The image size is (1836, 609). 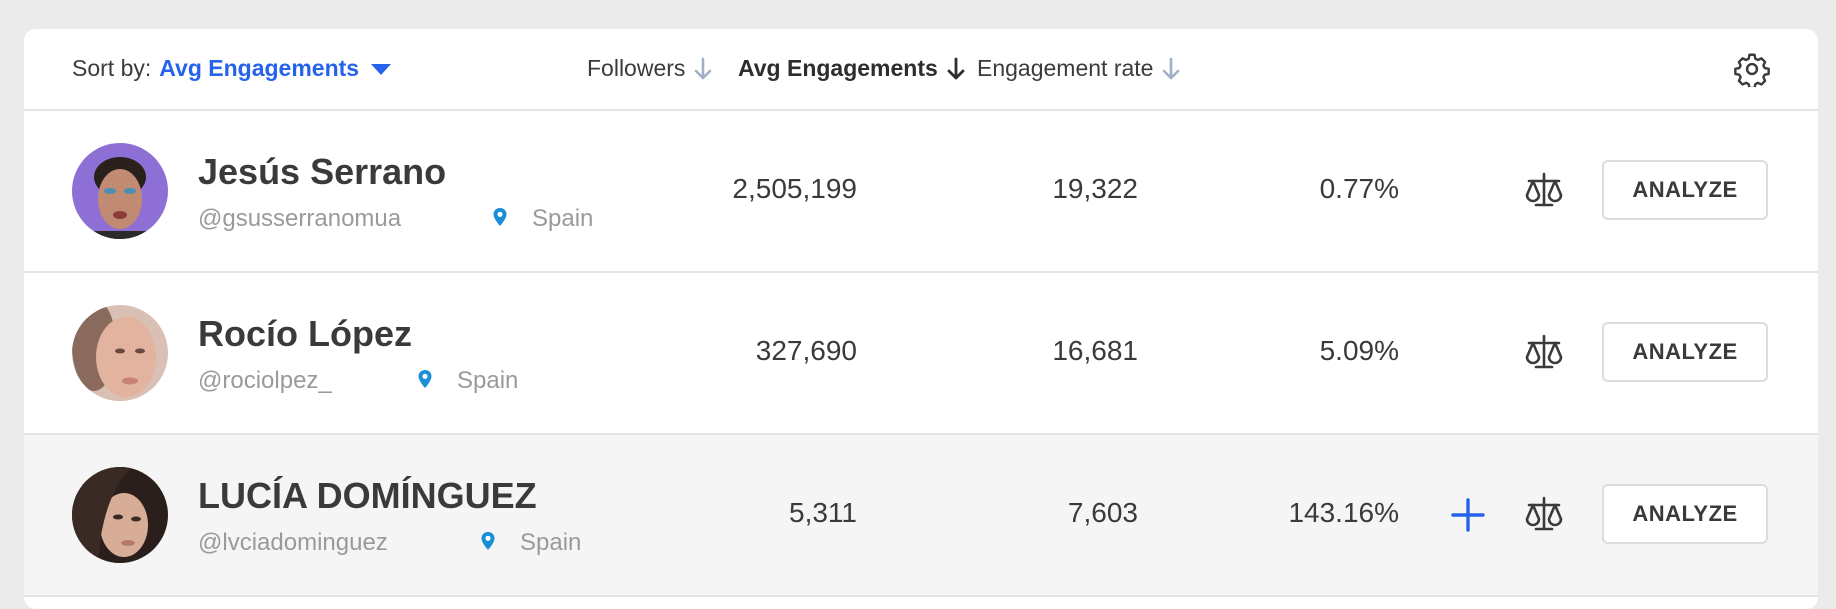 I want to click on sort-control: Sort by: Avg Engagements, so click(x=232, y=68).